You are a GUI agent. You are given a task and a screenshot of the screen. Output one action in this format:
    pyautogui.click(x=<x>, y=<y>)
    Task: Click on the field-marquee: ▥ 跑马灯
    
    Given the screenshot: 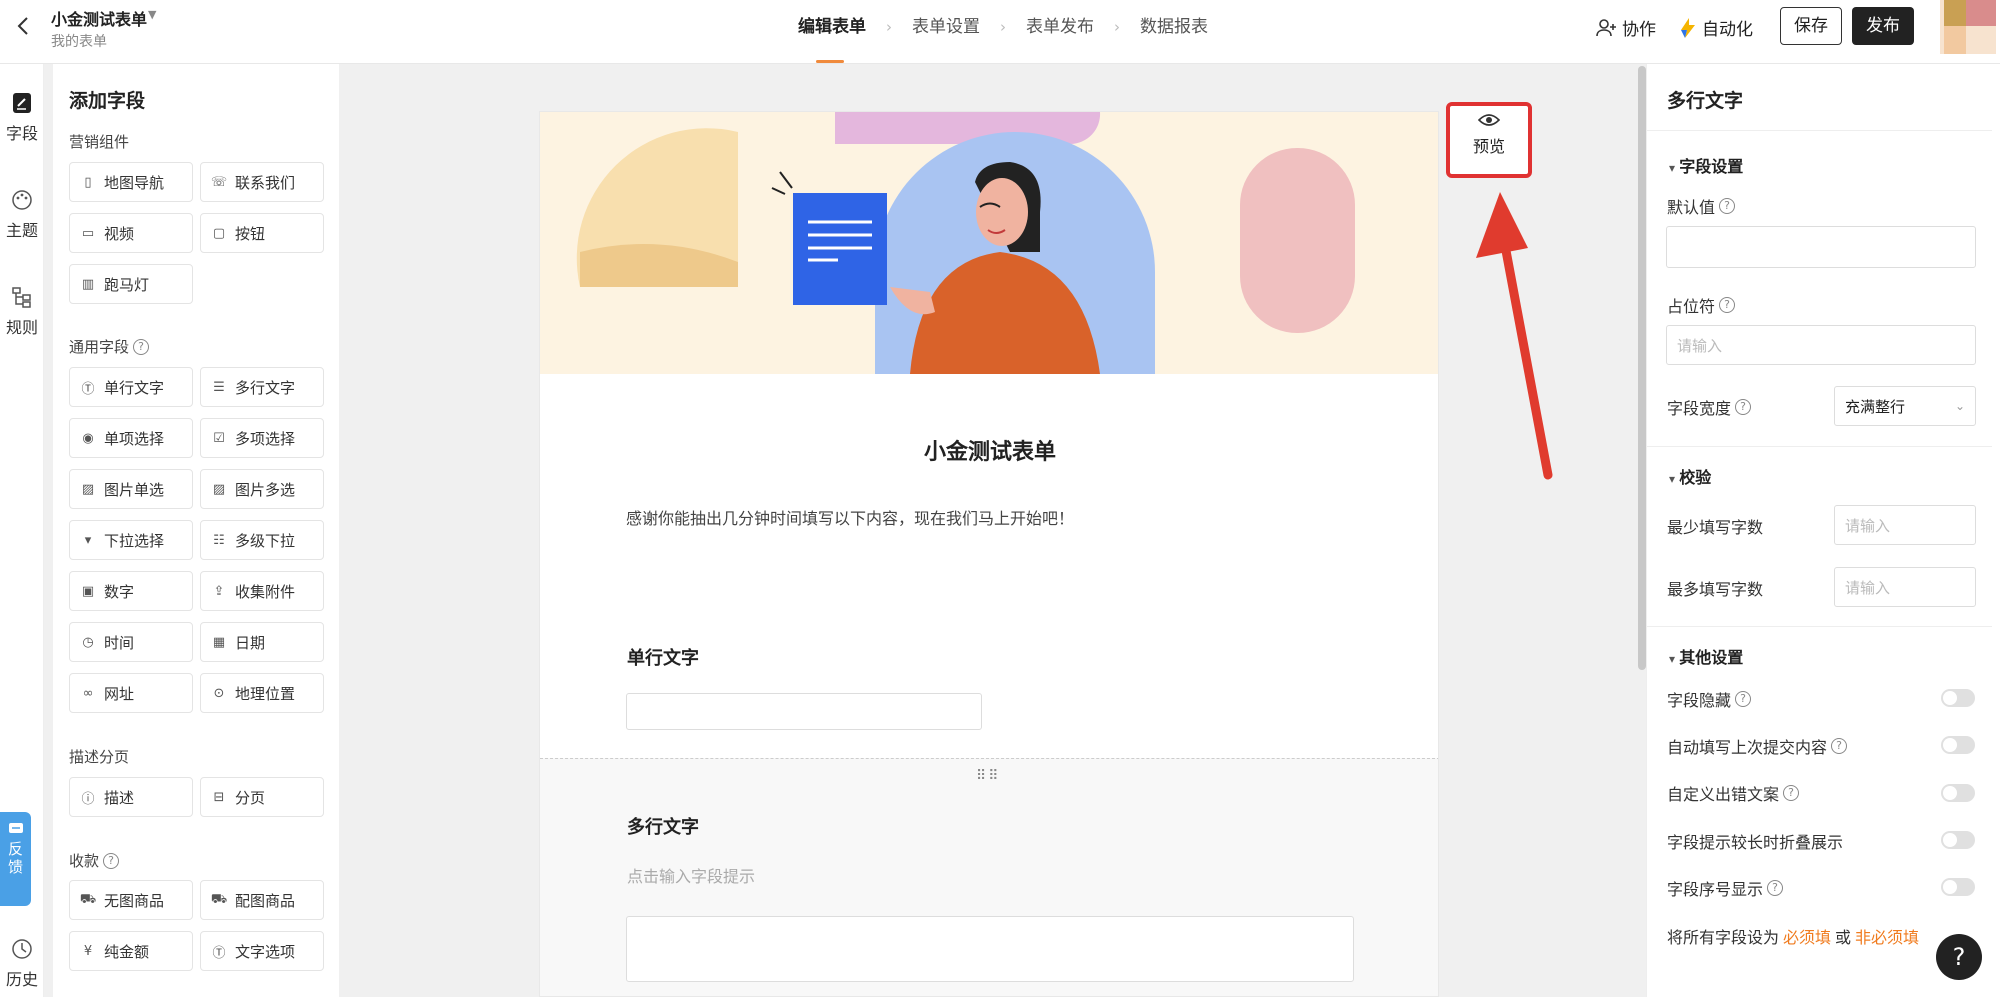 What is the action you would take?
    pyautogui.click(x=131, y=284)
    